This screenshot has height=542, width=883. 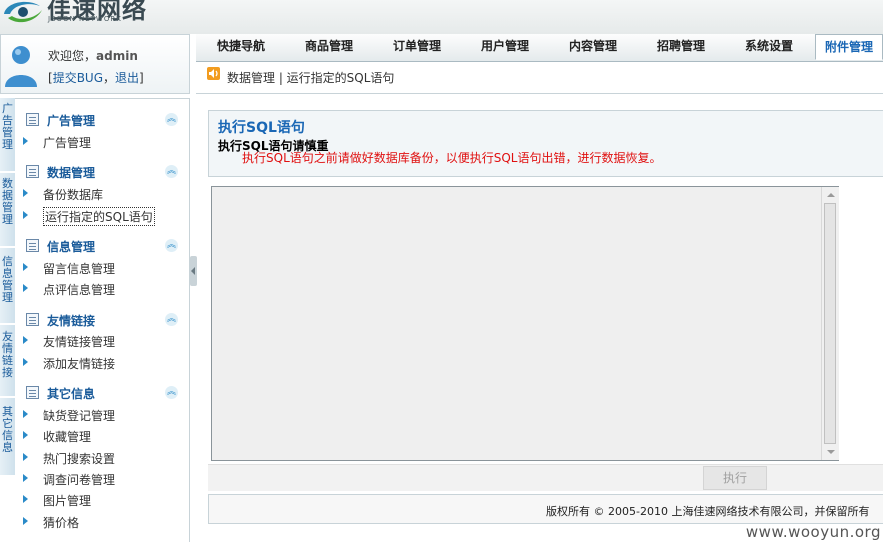 What do you see at coordinates (71, 321) in the screenshot?
I see `section-title: 友情链接` at bounding box center [71, 321].